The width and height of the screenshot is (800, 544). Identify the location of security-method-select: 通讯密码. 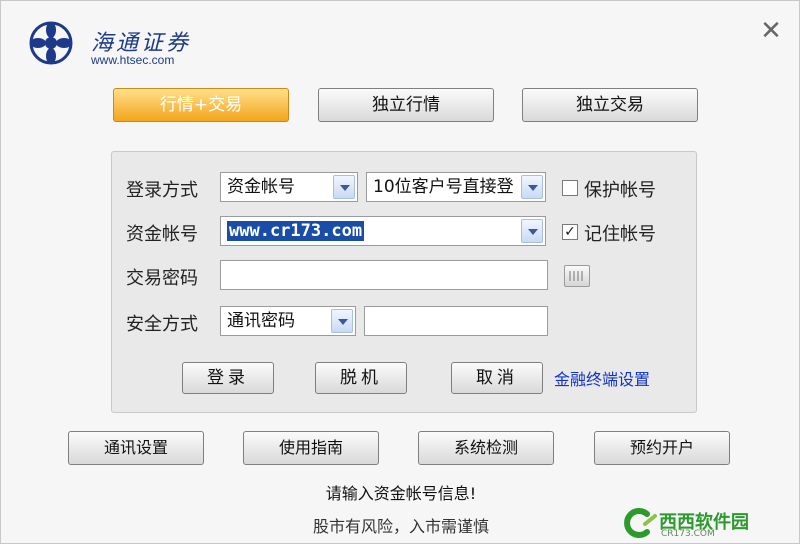
(288, 321).